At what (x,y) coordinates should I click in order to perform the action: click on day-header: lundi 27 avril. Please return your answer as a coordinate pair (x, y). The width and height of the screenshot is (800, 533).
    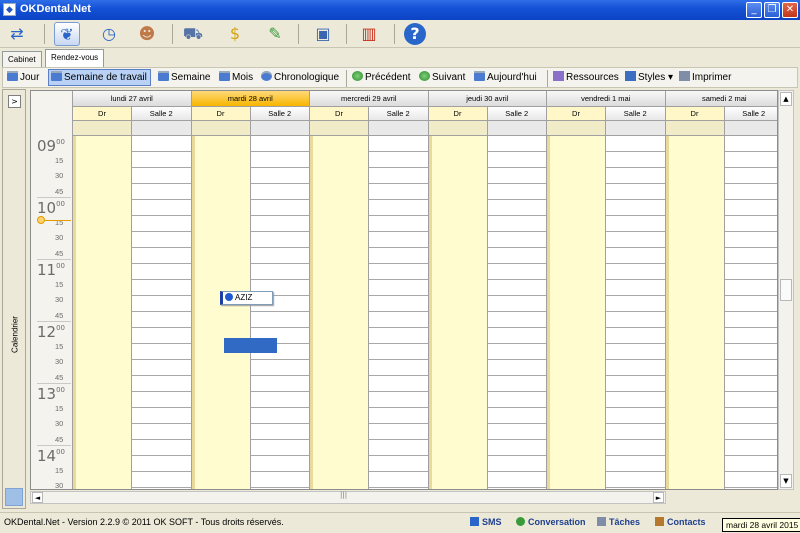
    Looking at the image, I should click on (132, 99).